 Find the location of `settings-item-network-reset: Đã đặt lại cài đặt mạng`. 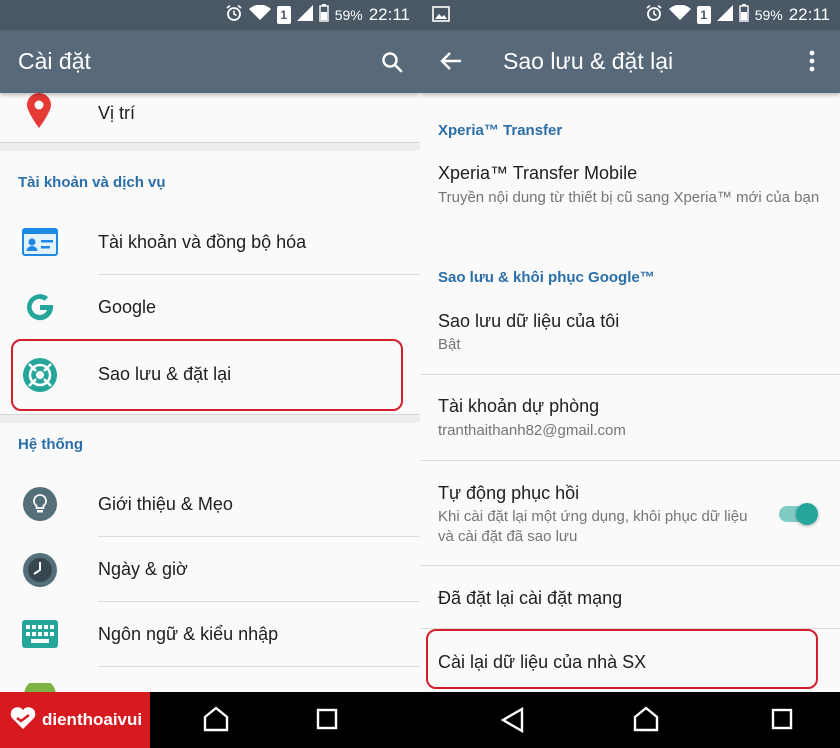

settings-item-network-reset: Đã đặt lại cài đặt mạng is located at coordinates (630, 597).